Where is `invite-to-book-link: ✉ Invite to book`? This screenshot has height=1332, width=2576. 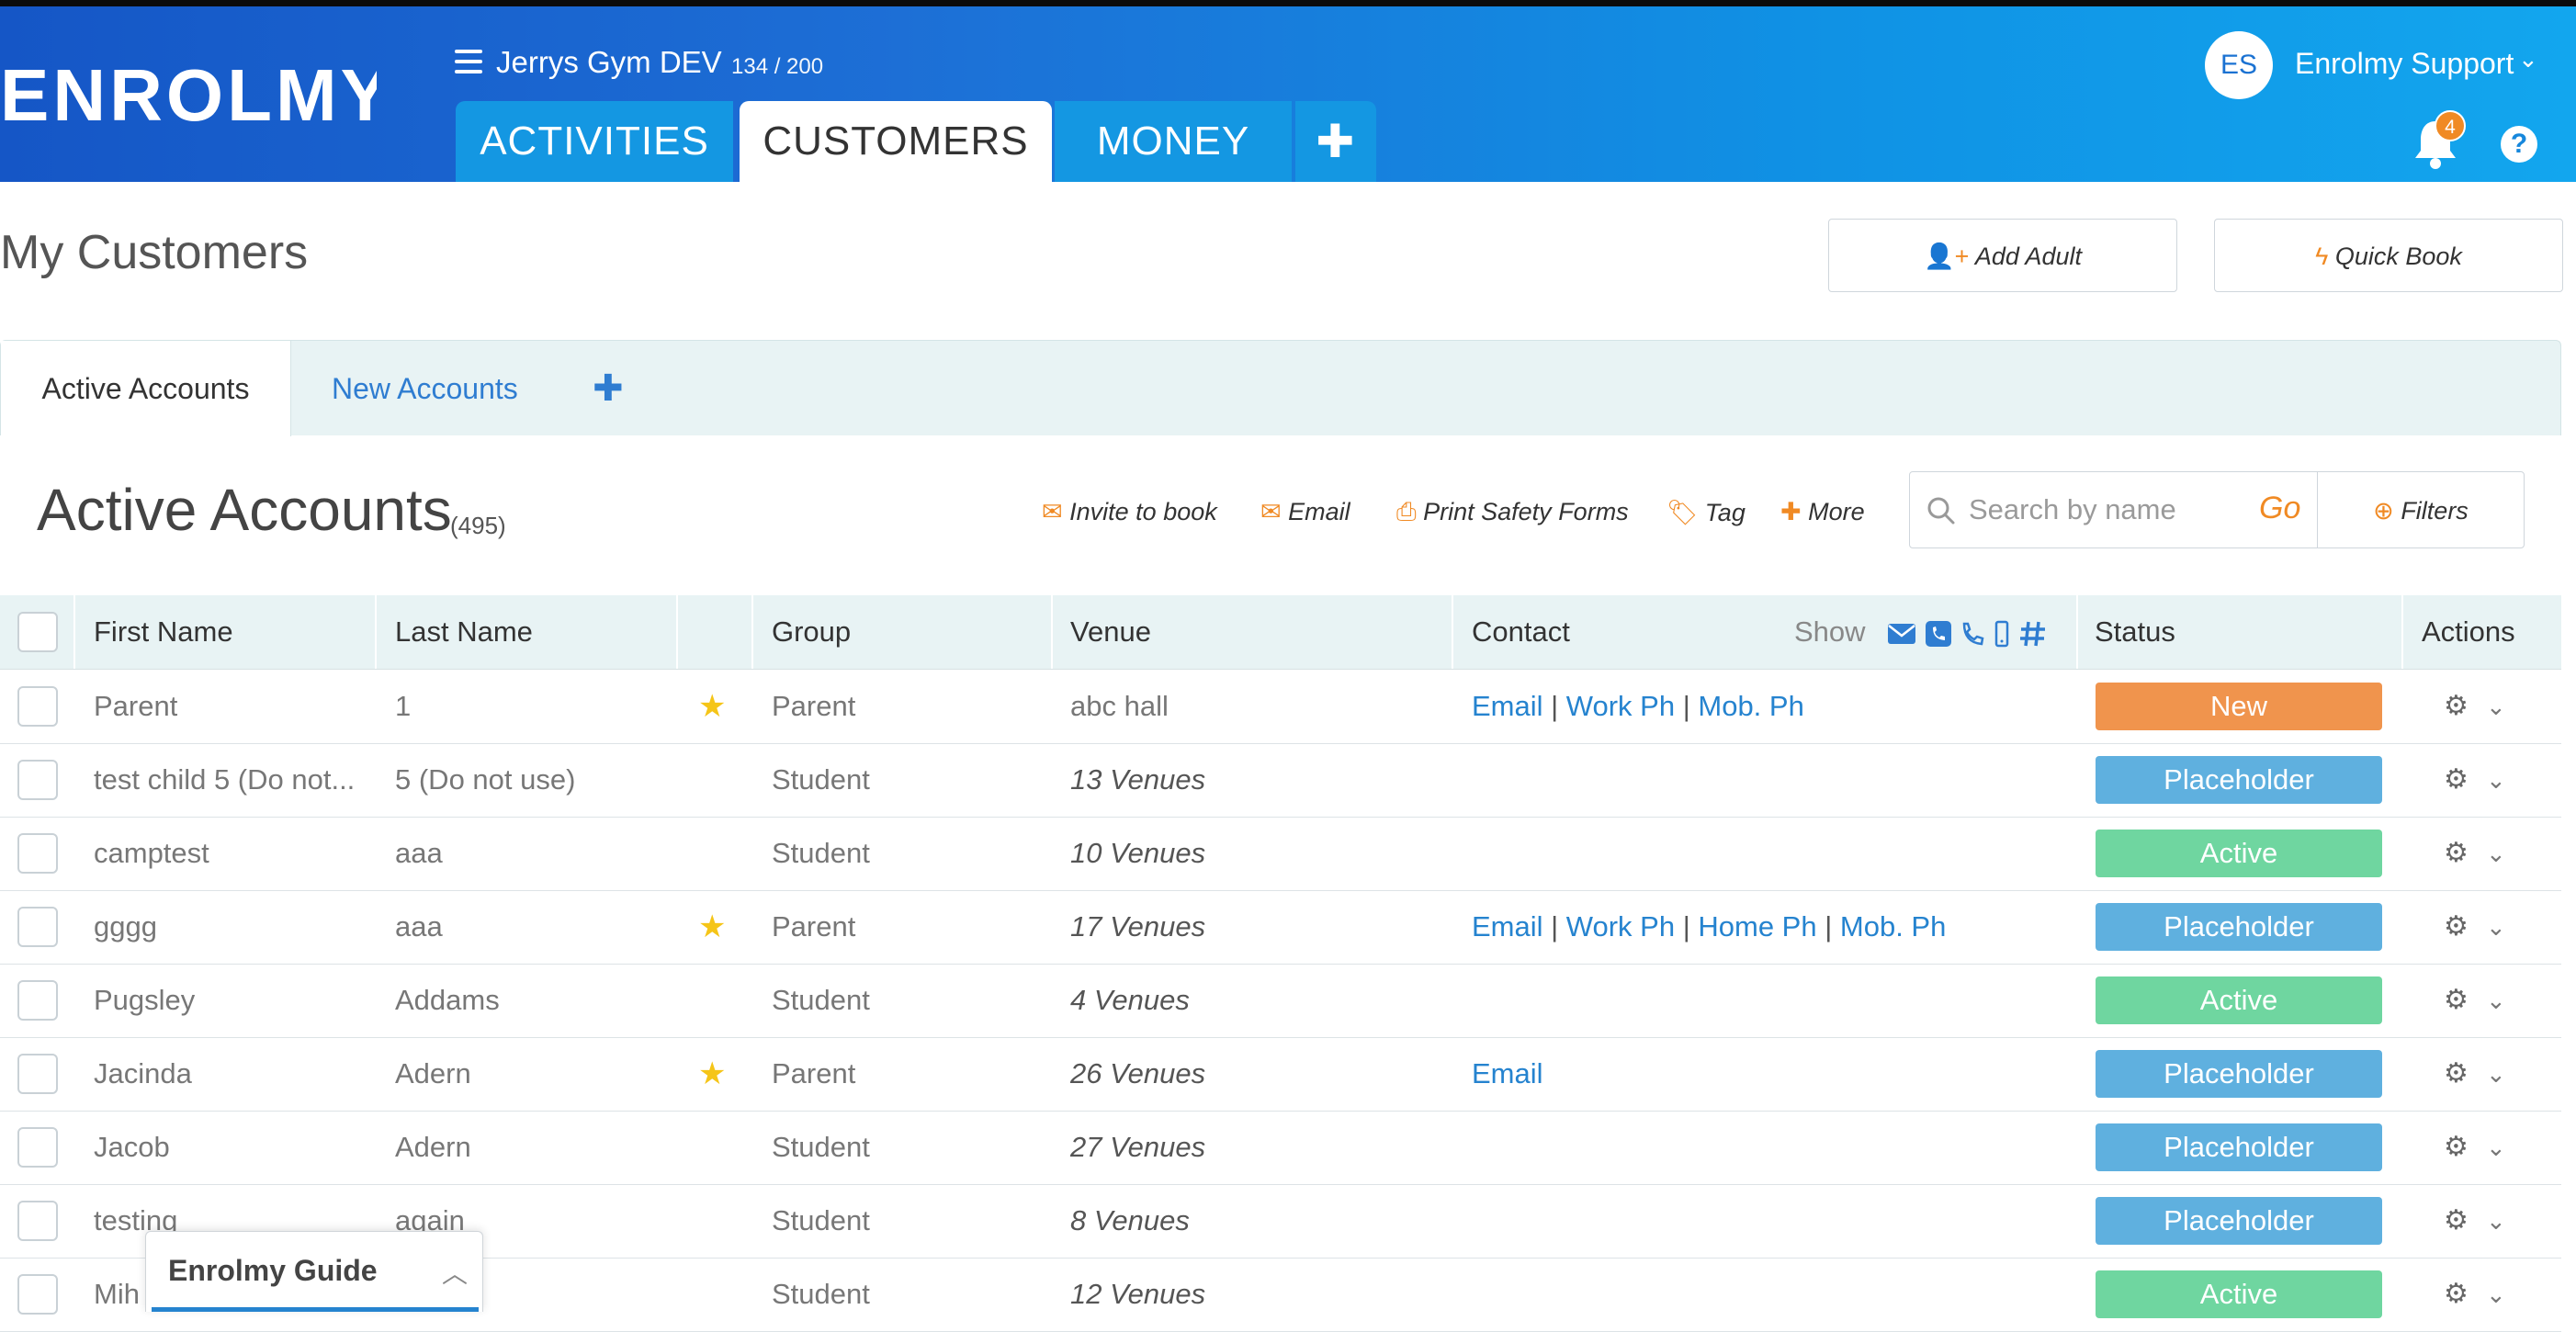 invite-to-book-link: ✉ Invite to book is located at coordinates (1129, 512).